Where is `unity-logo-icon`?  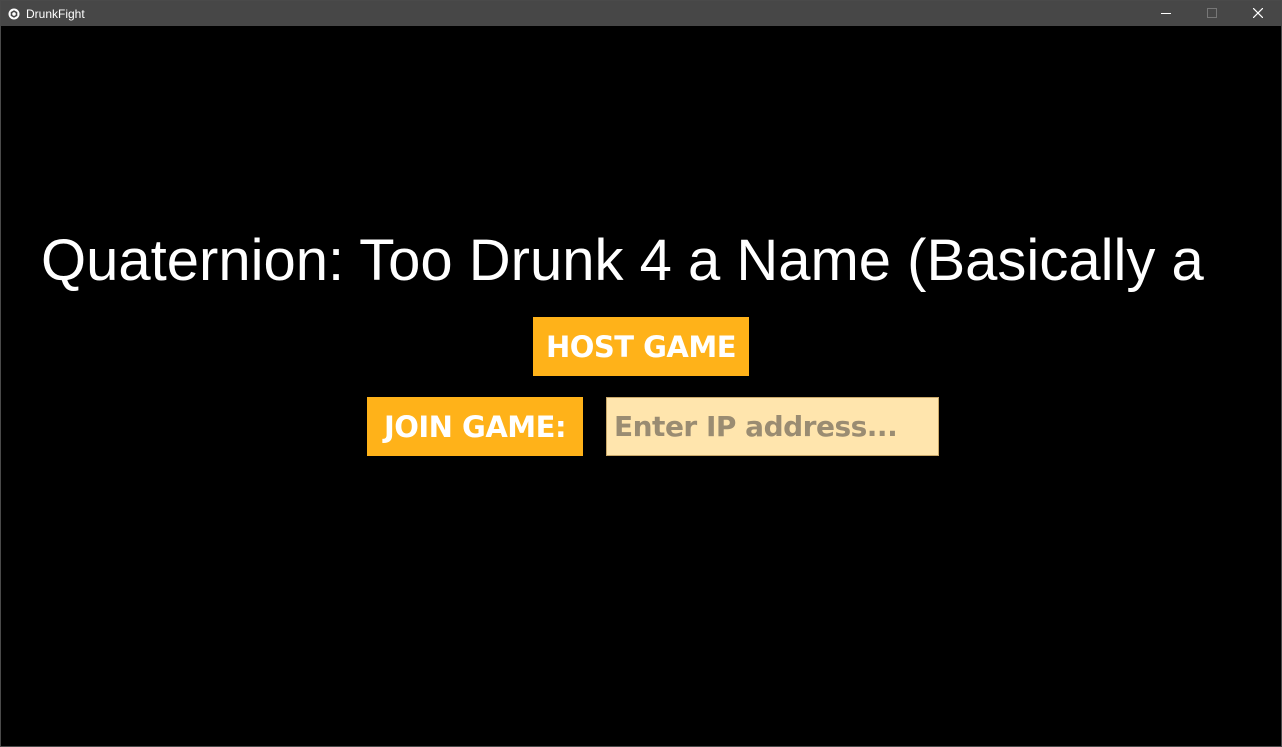 unity-logo-icon is located at coordinates (14, 14).